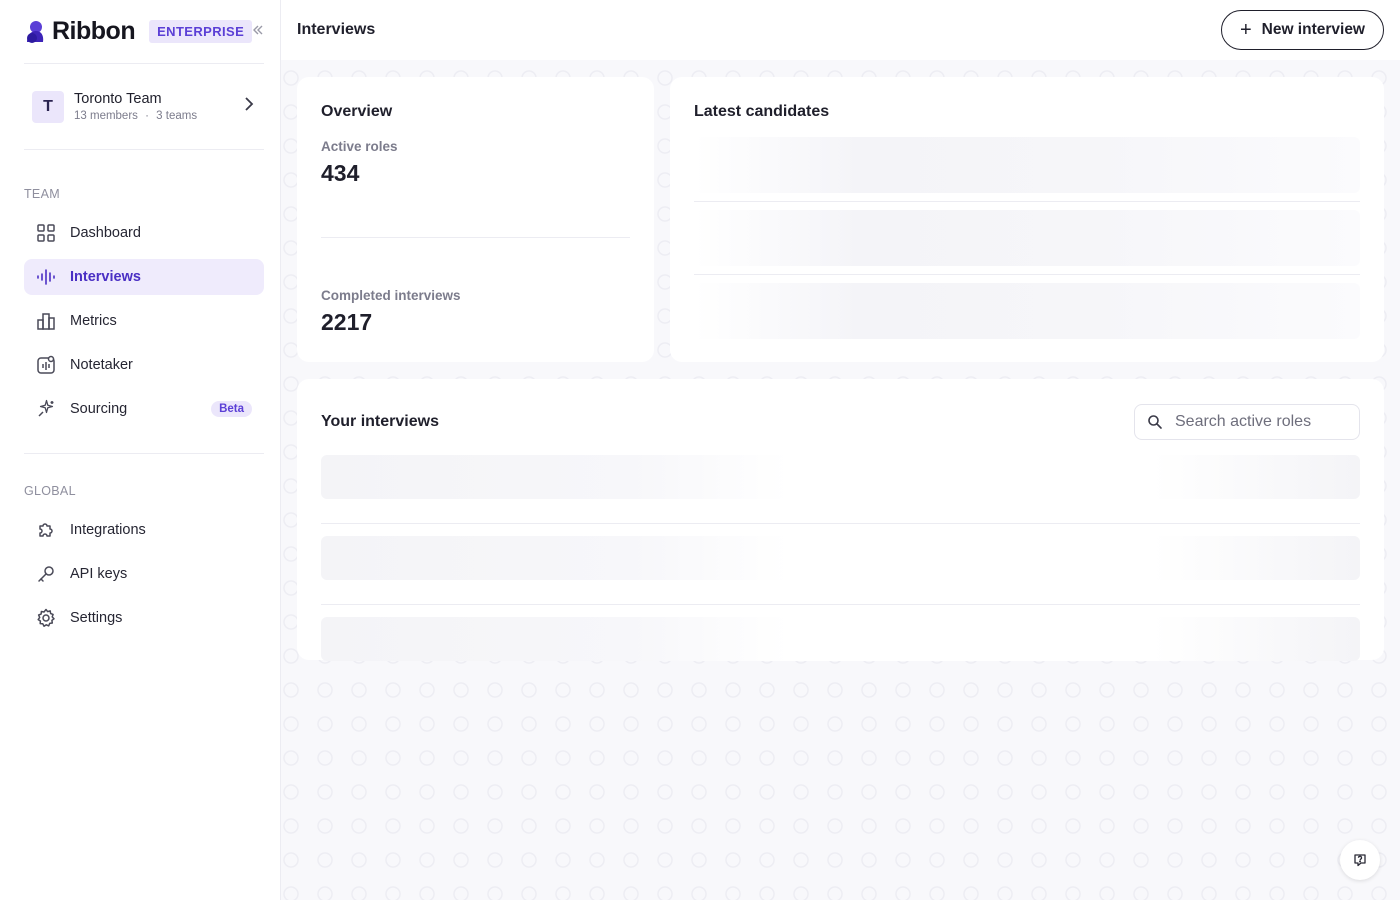  What do you see at coordinates (144, 453) in the screenshot?
I see `nav-divider` at bounding box center [144, 453].